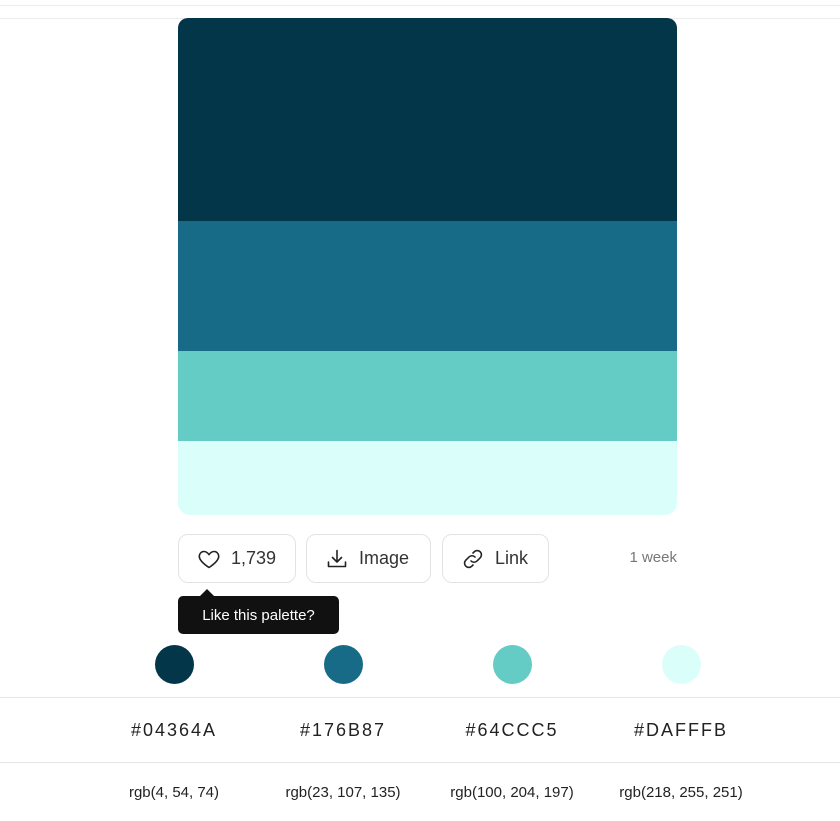 This screenshot has width=840, height=821. Describe the element at coordinates (174, 792) in the screenshot. I see `rgb-value: rgb(4, 54, 74)` at that location.